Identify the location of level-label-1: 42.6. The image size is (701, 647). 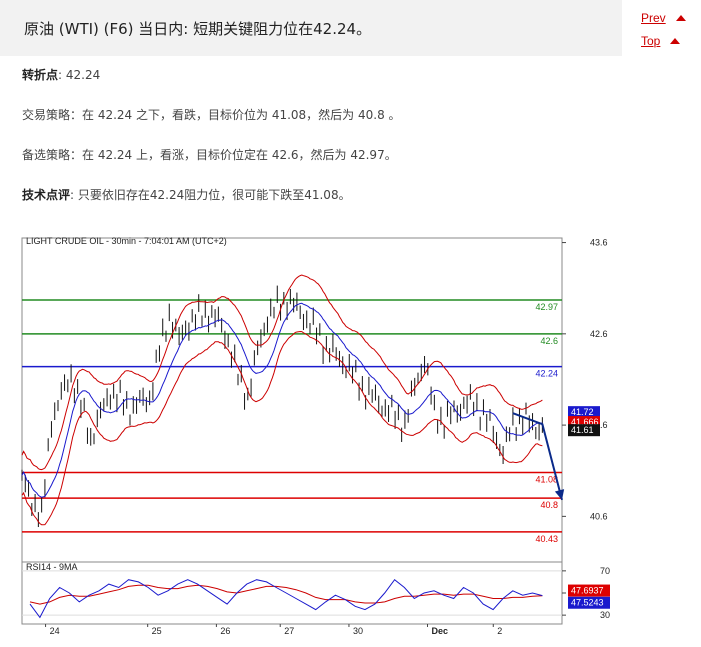
(549, 341).